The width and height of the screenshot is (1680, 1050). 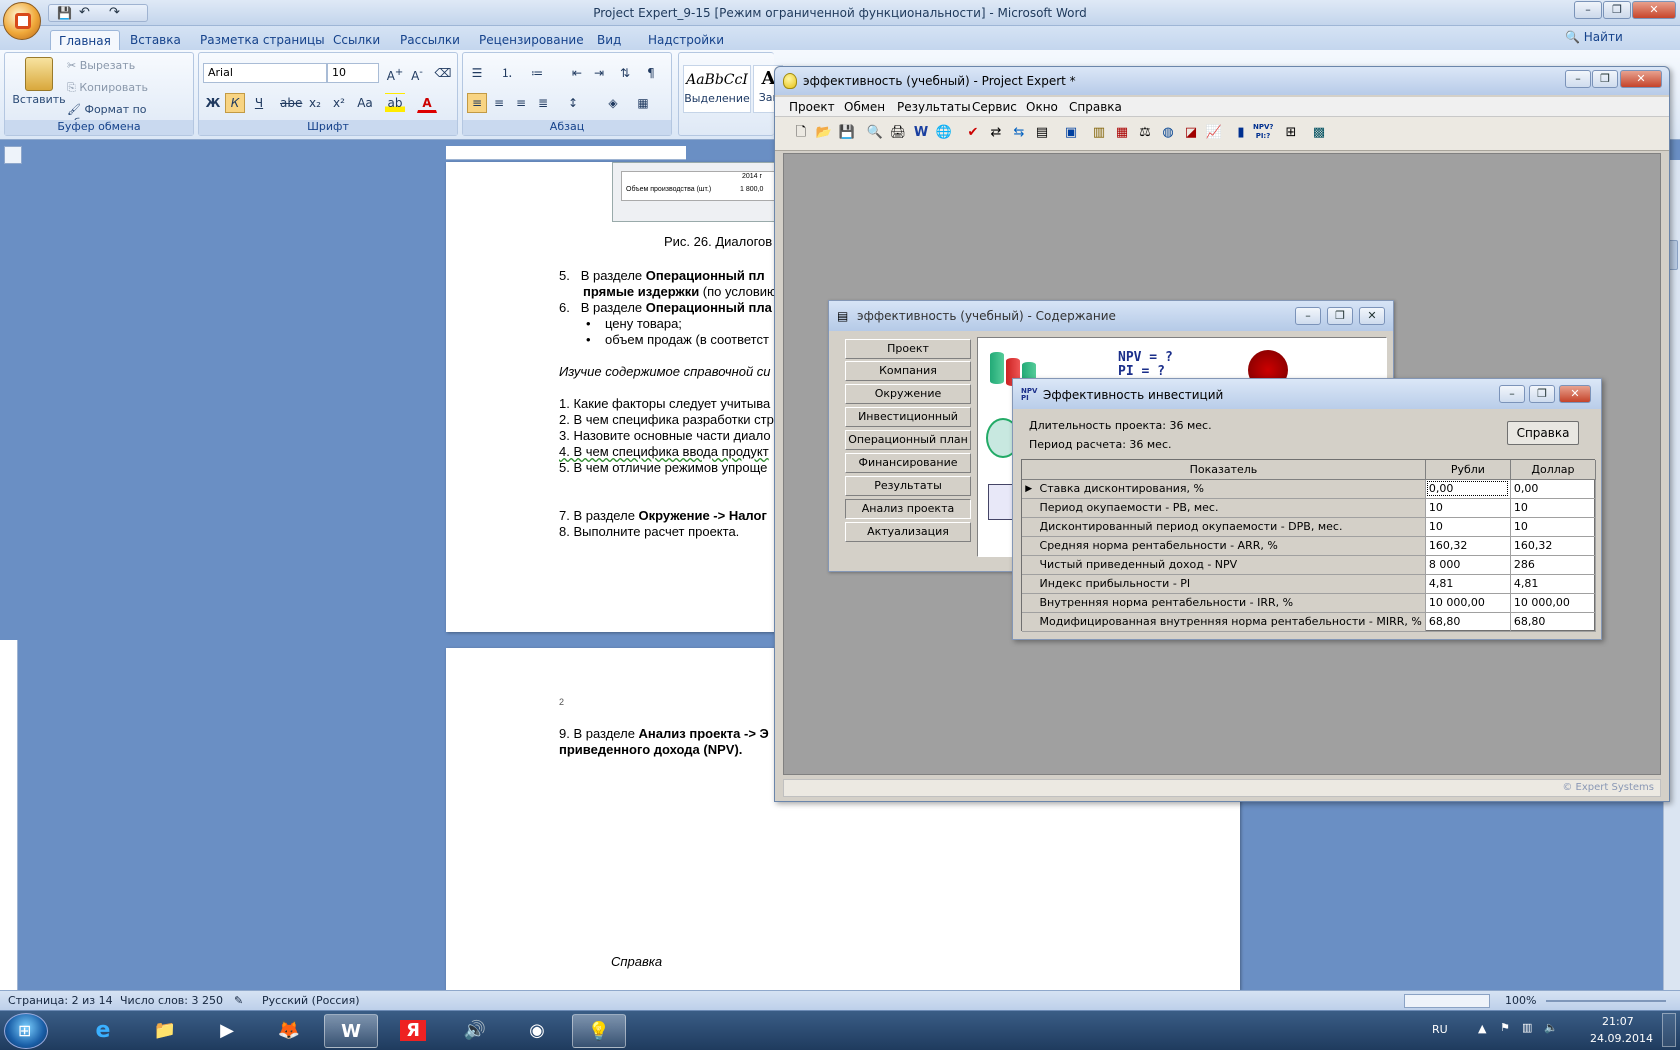 What do you see at coordinates (13, 155) in the screenshot?
I see `tab-selector` at bounding box center [13, 155].